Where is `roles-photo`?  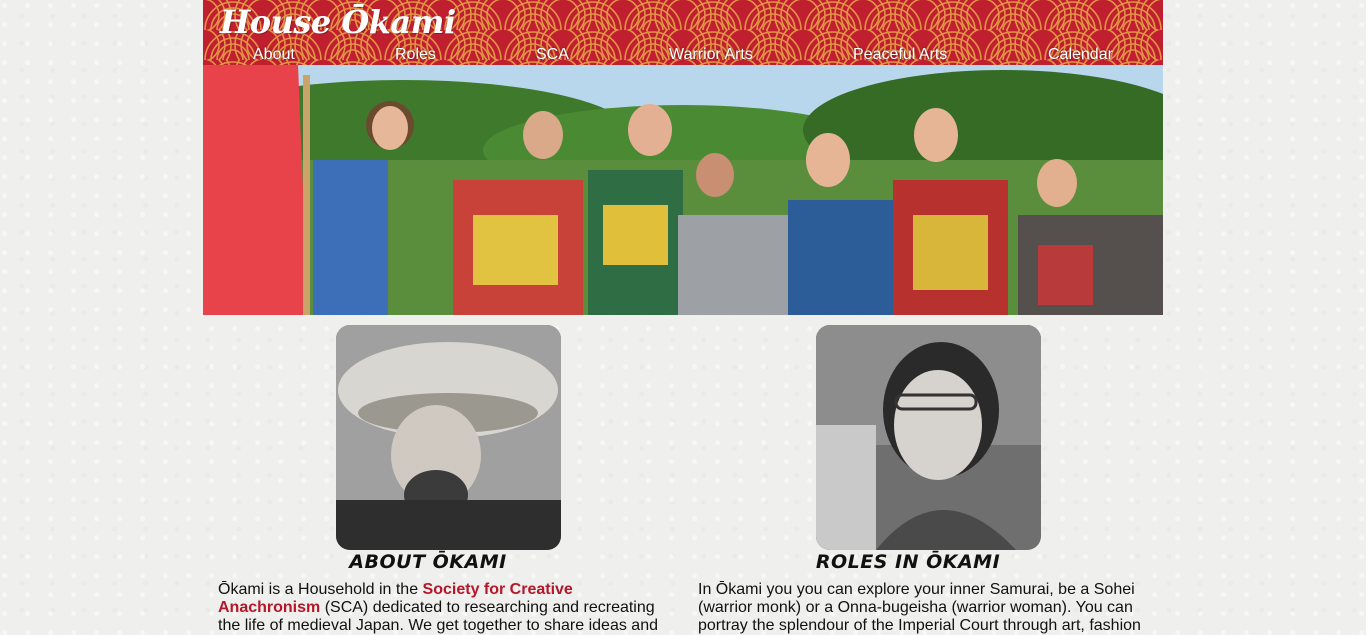 roles-photo is located at coordinates (928, 437).